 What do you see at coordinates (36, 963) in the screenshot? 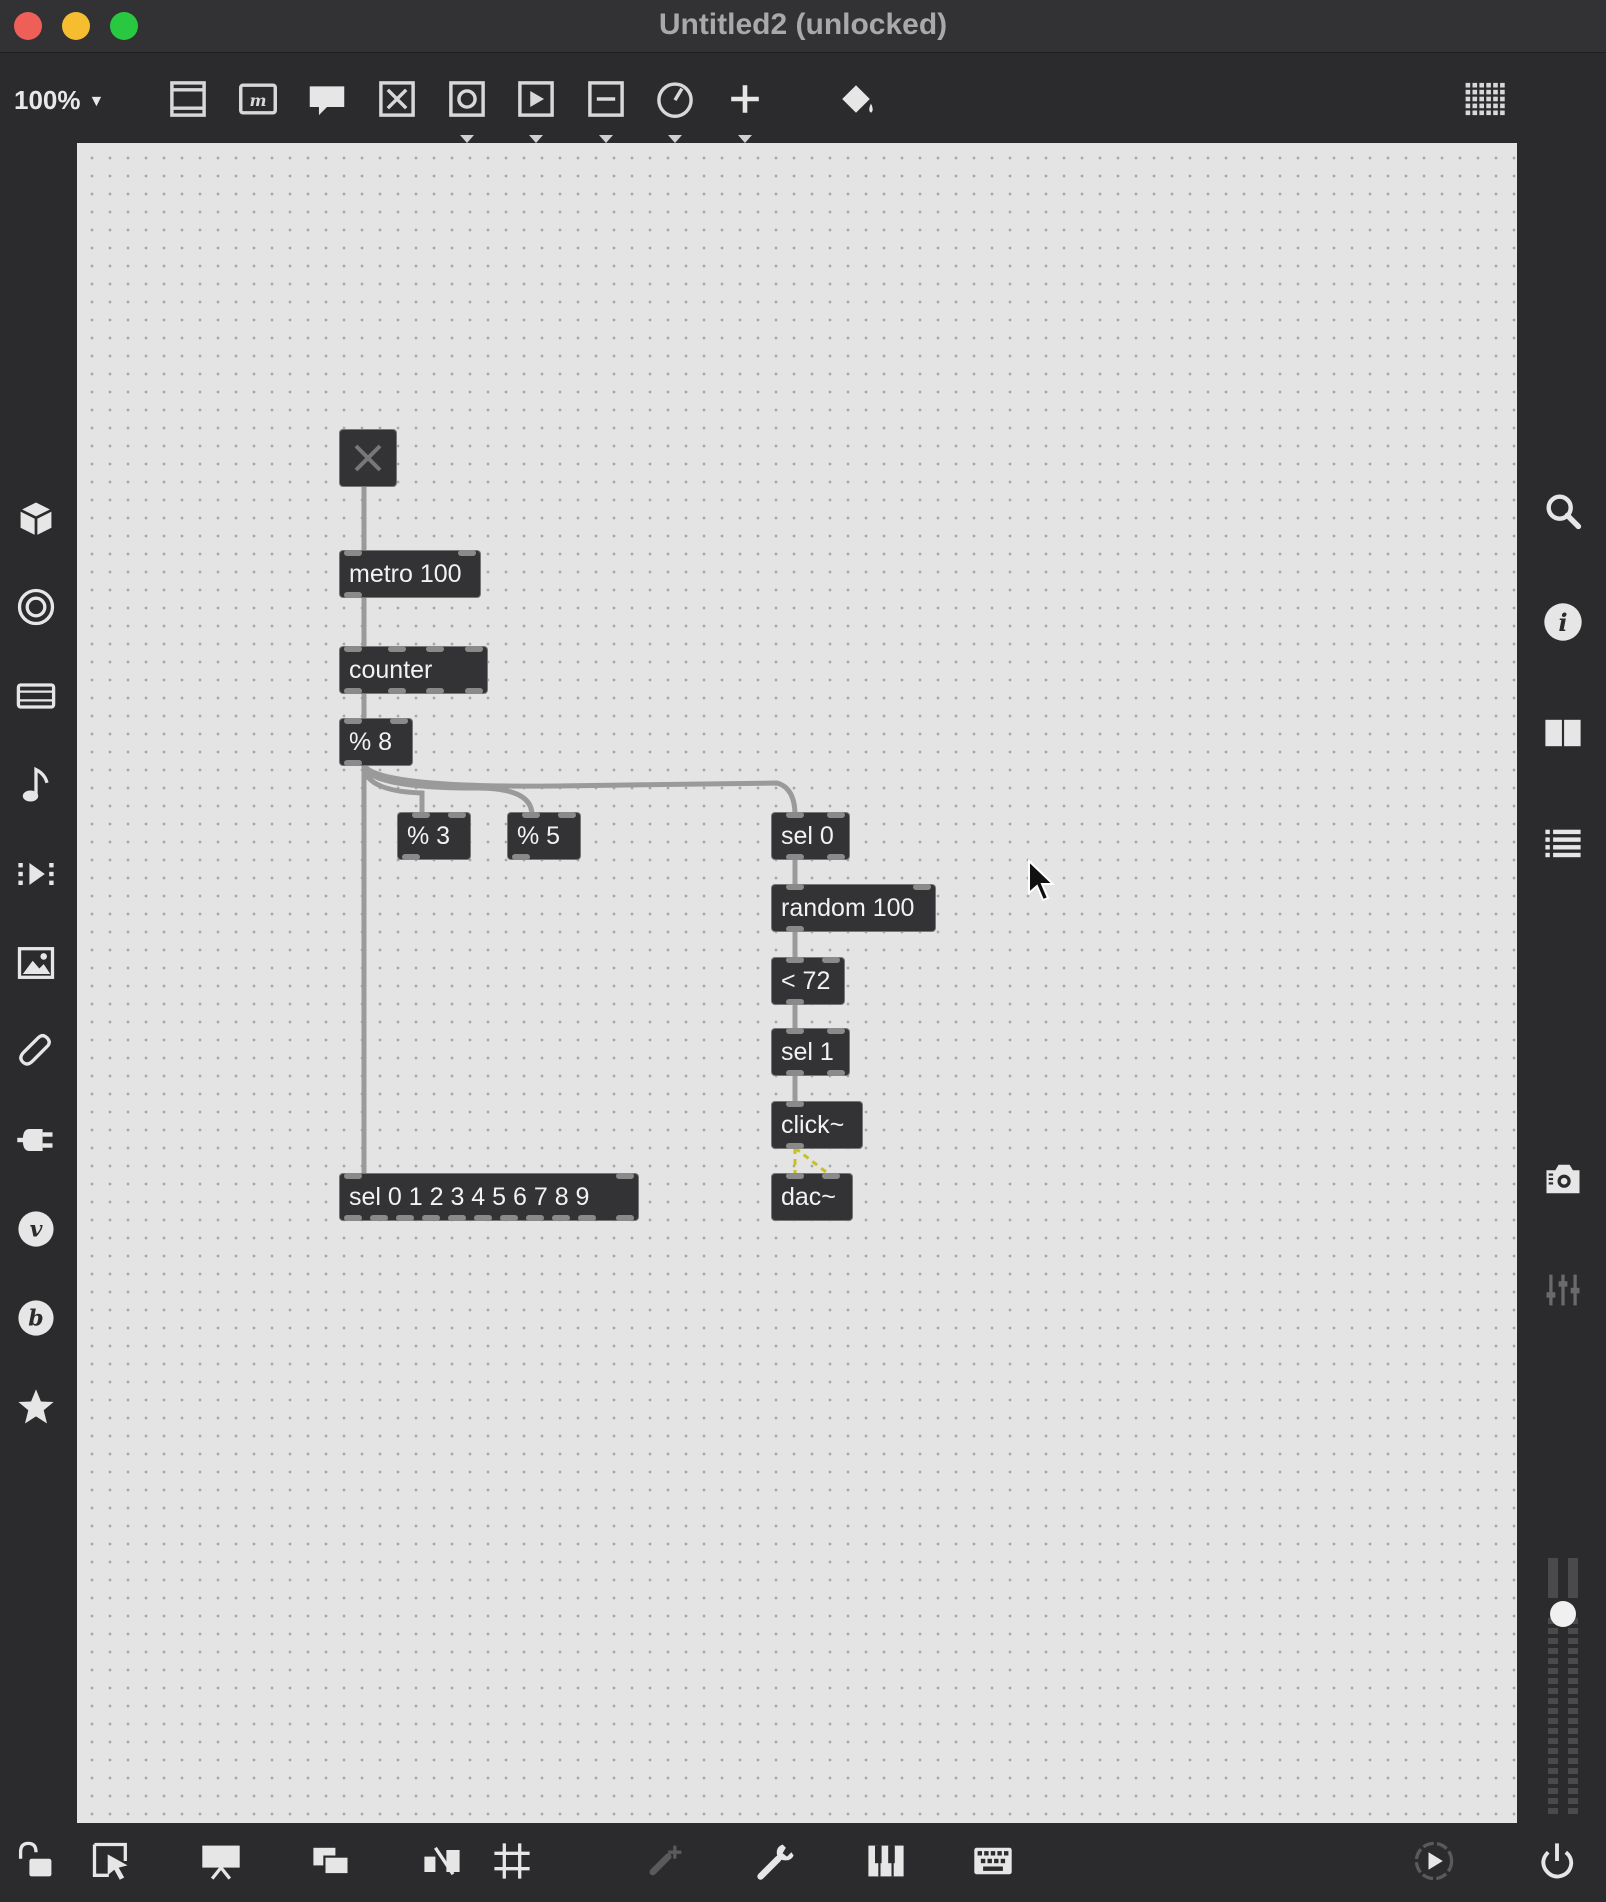
I see `image-icon` at bounding box center [36, 963].